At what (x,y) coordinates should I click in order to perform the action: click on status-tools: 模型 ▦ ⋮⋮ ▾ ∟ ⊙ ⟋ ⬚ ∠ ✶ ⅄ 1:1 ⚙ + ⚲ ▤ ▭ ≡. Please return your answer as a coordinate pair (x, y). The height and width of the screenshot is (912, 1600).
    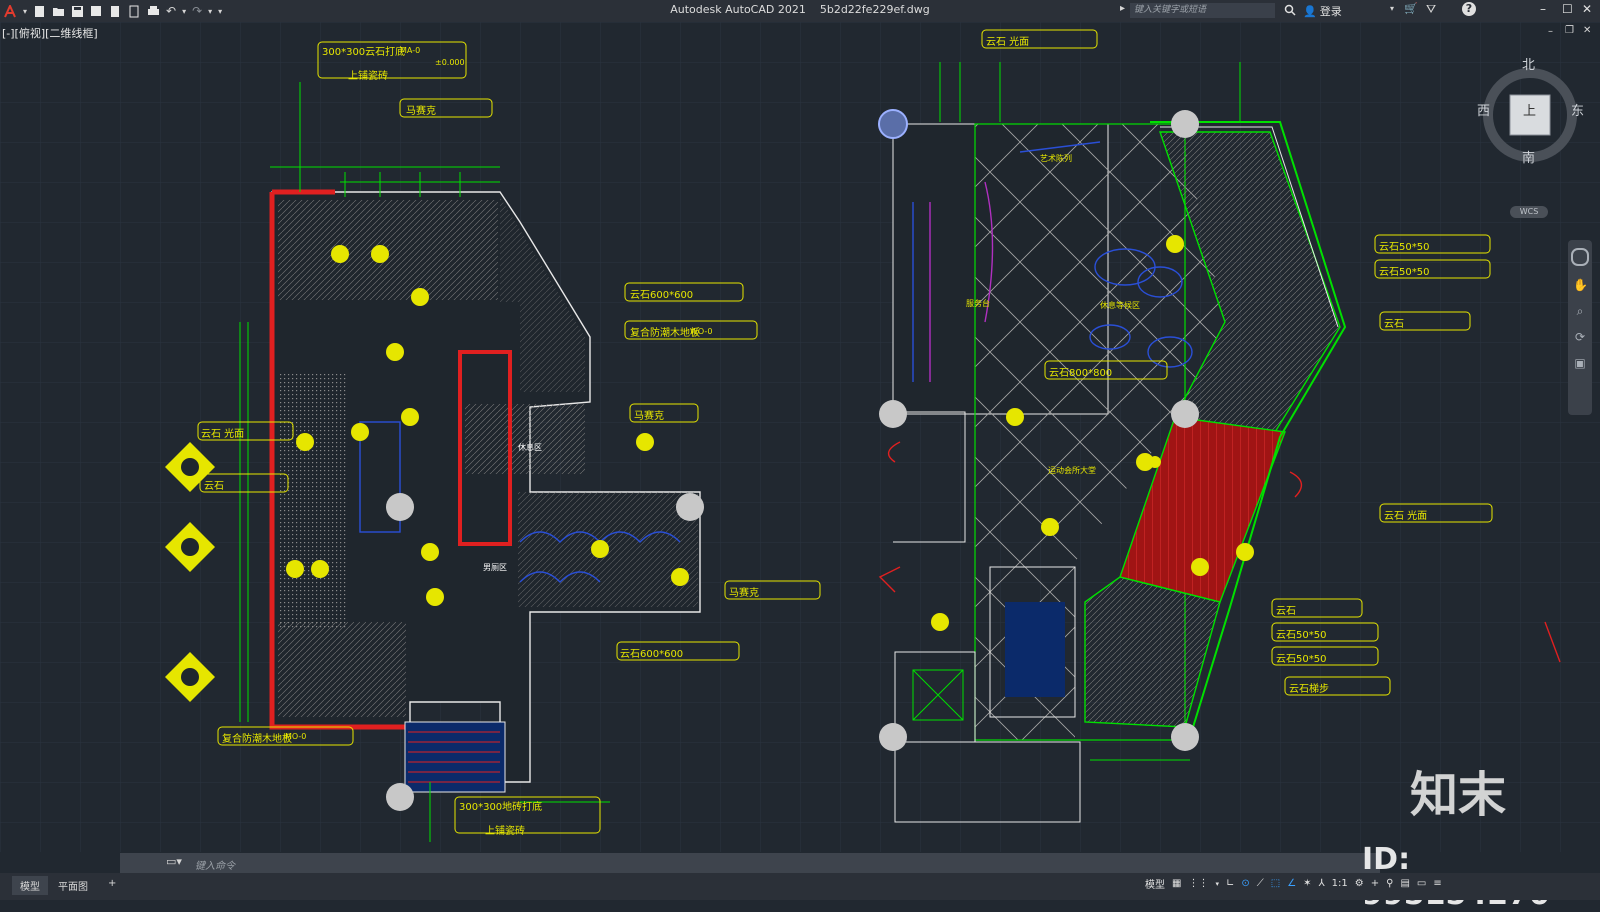
    Looking at the image, I should click on (1293, 883).